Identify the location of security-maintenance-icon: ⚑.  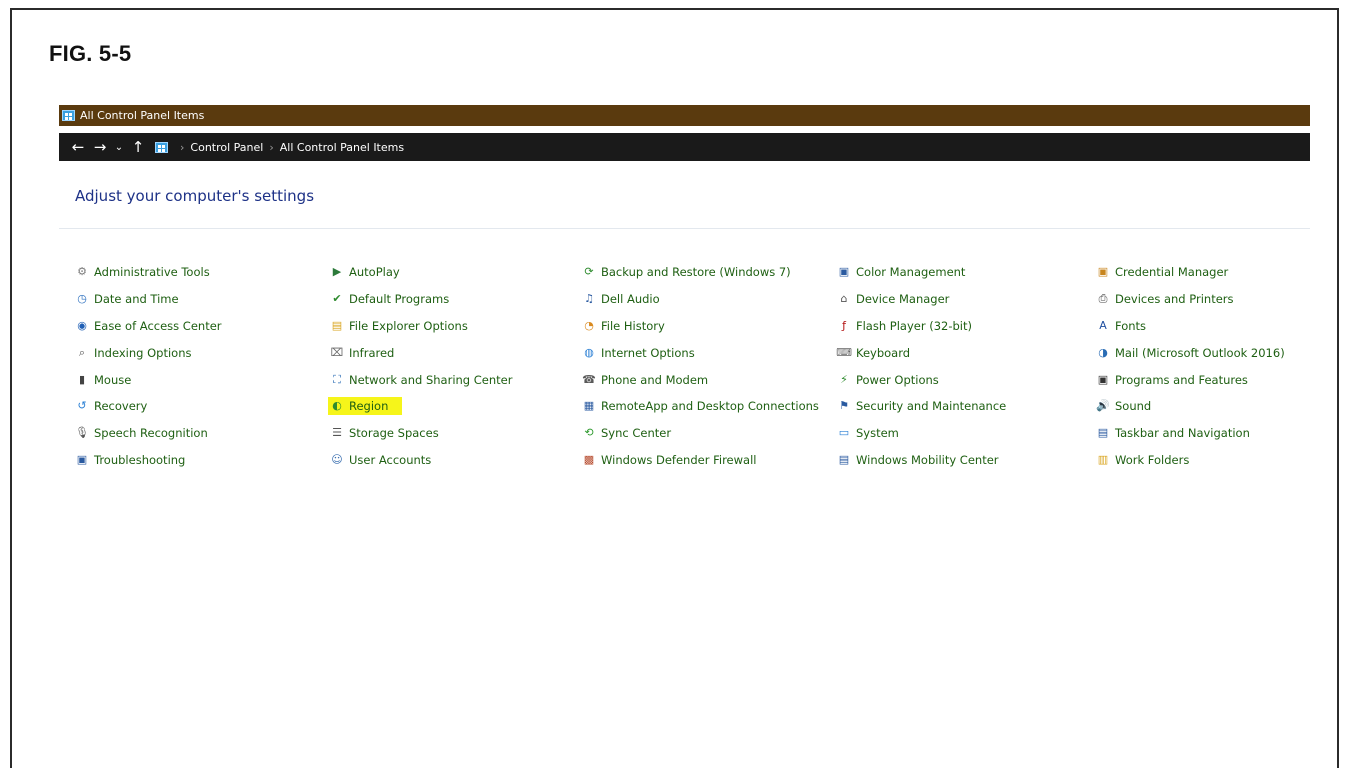
(844, 406).